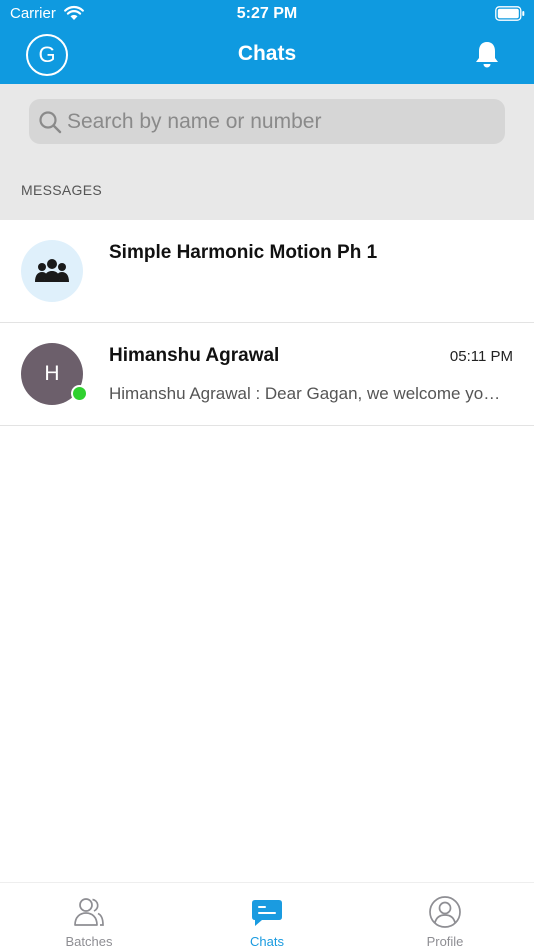  What do you see at coordinates (89, 912) in the screenshot?
I see `people-icon` at bounding box center [89, 912].